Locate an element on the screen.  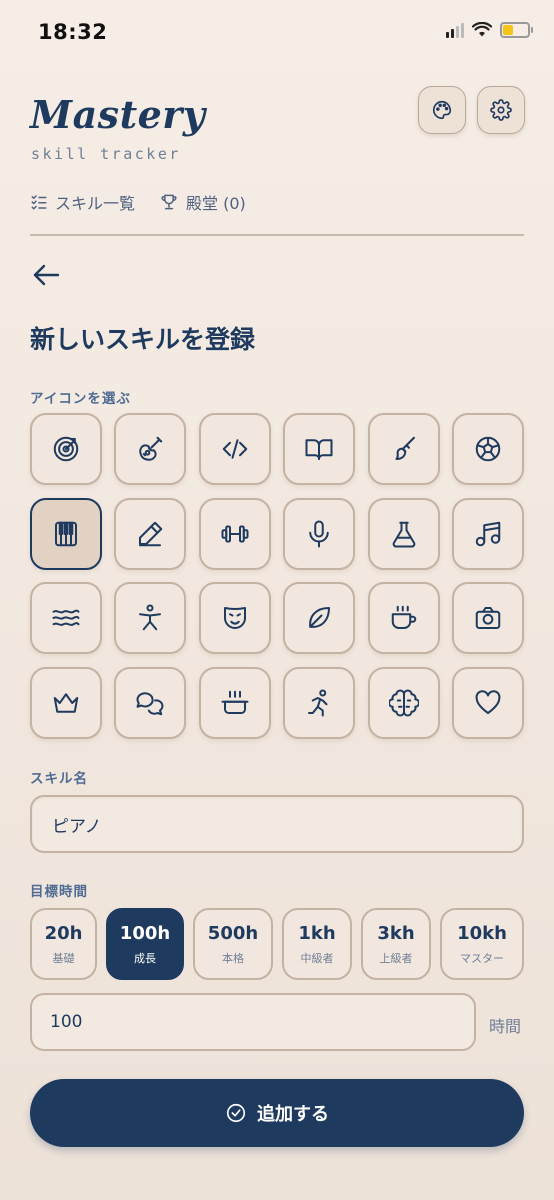
nav-hall-label: 殿堂 (0) is located at coordinates (216, 203).